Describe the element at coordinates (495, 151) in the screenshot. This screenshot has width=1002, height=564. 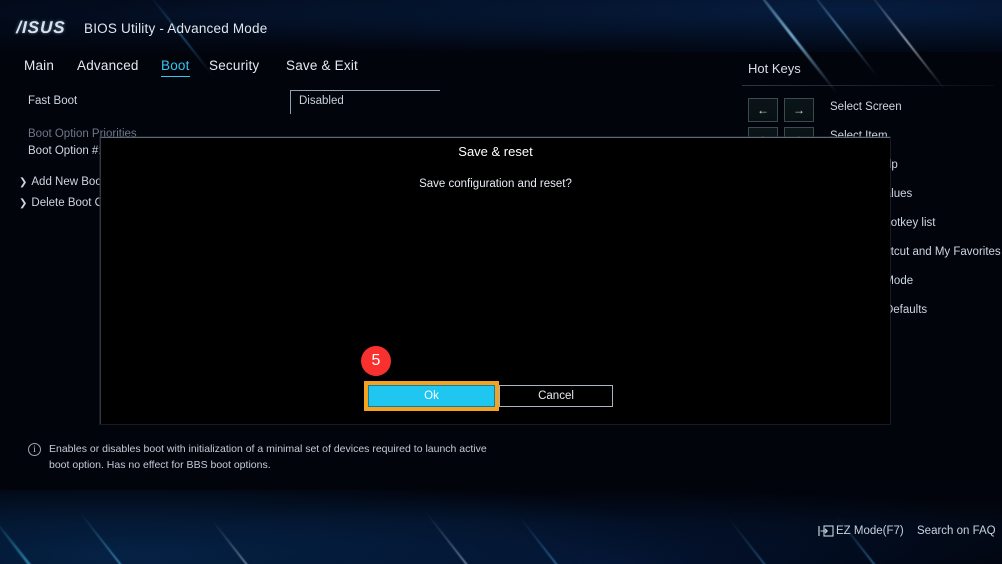
I see `dialog-title: Save & reset` at that location.